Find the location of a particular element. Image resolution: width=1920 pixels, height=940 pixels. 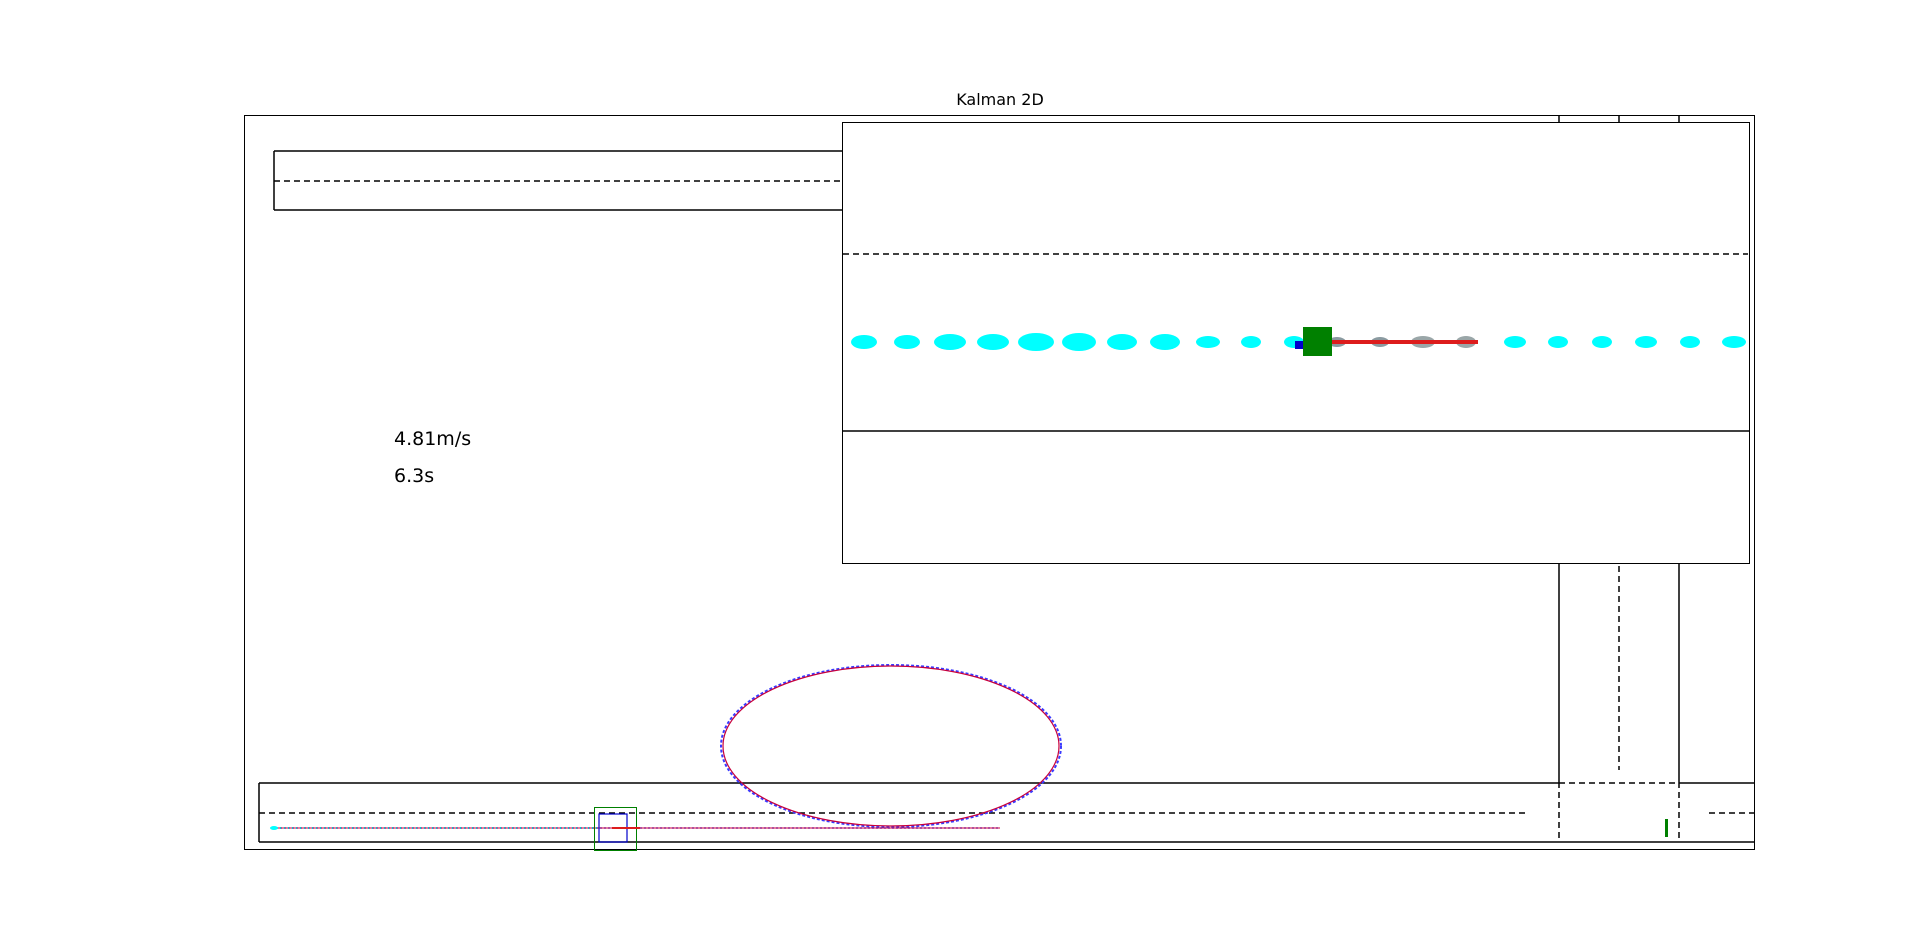

small-green-marker is located at coordinates (1666, 828).